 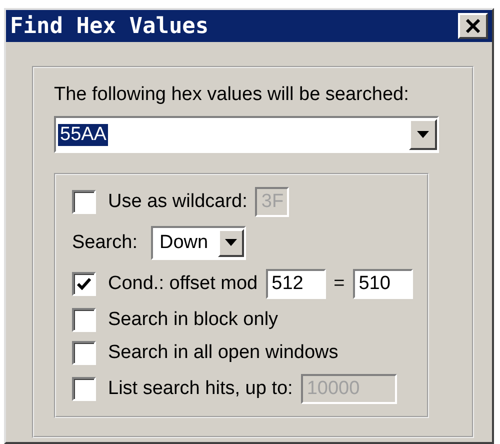 I want to click on equals-sign: =, so click(x=339, y=284).